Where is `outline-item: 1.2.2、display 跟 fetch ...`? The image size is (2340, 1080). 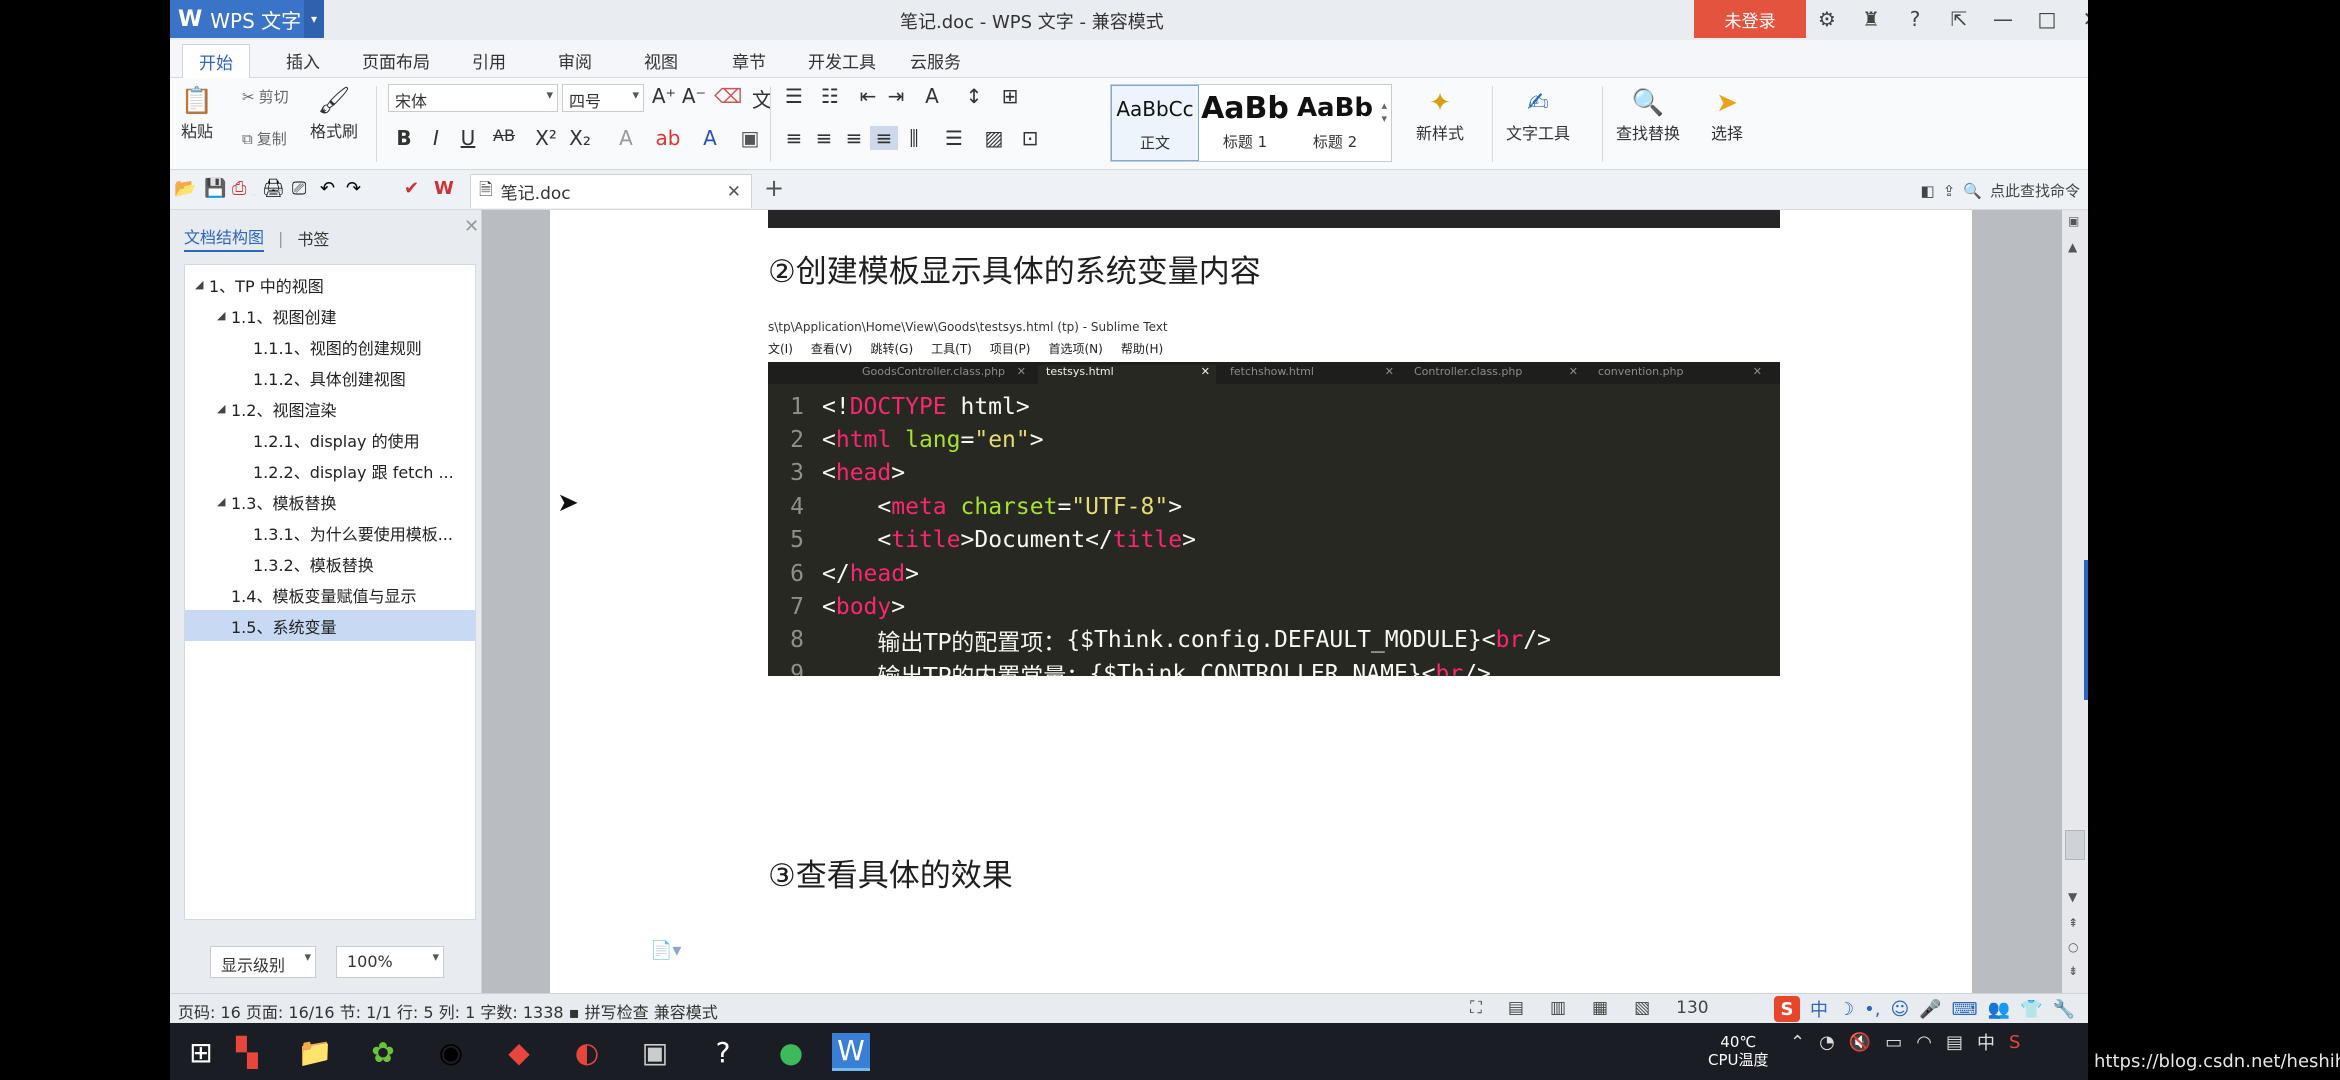
outline-item: 1.2.2、display 跟 fetch ... is located at coordinates (330, 470).